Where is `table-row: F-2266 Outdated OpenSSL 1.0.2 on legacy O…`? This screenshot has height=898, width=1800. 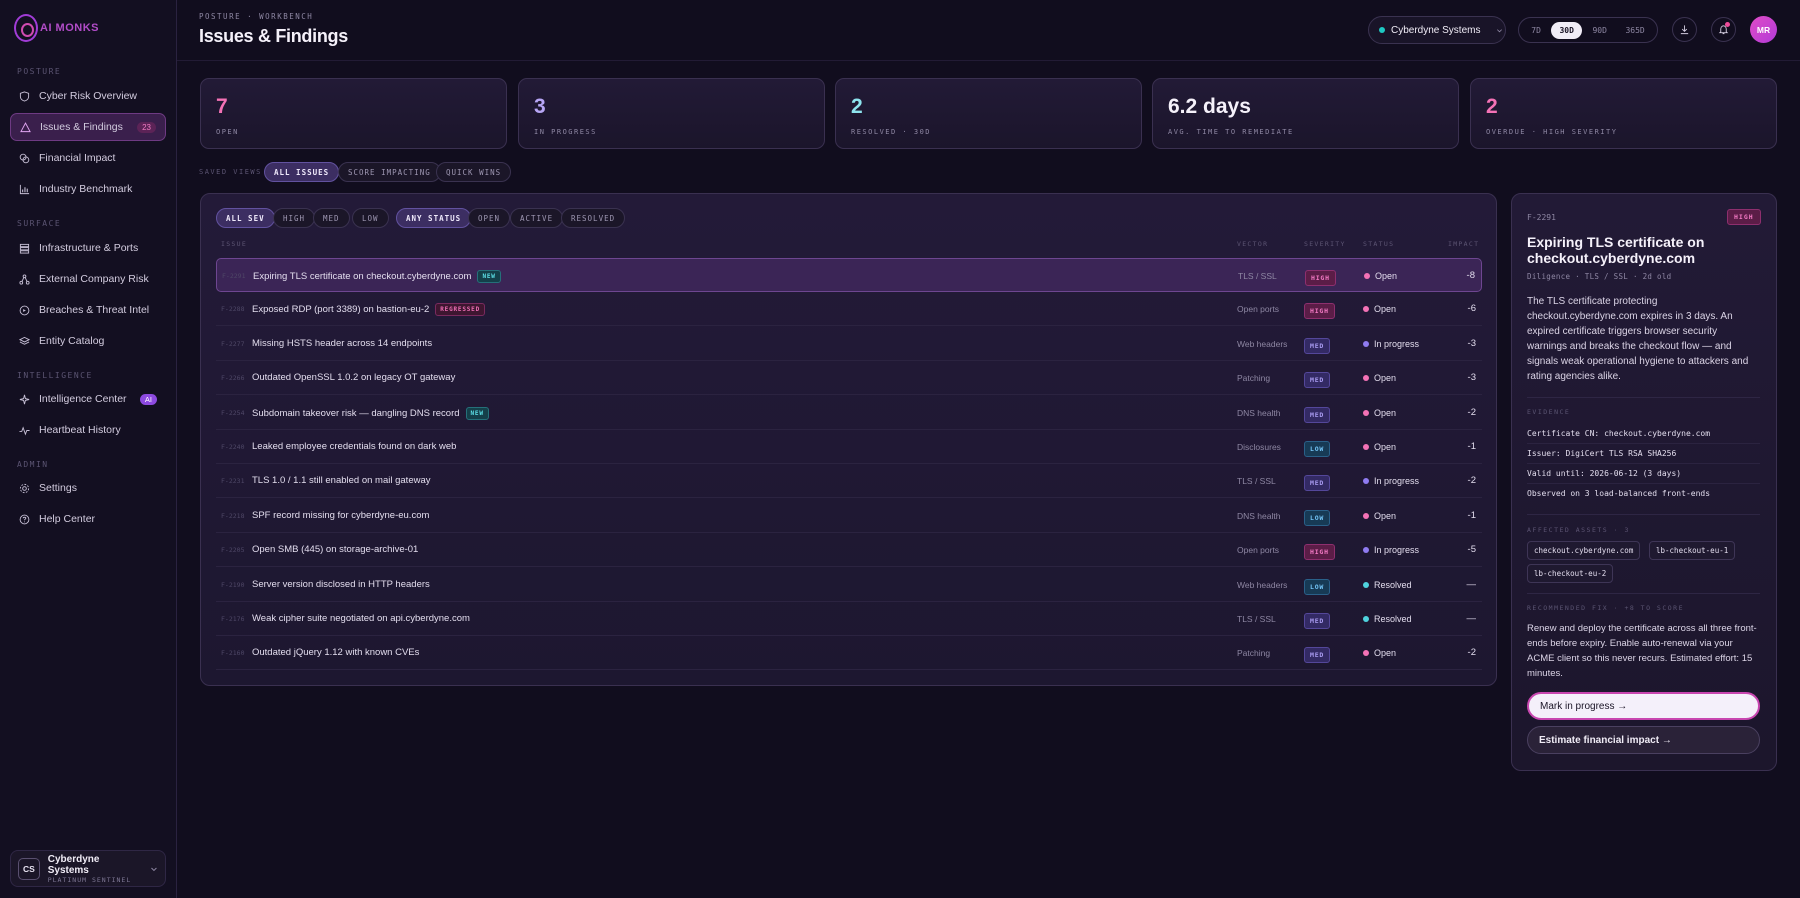 table-row: F-2266 Outdated OpenSSL 1.0.2 on legacy O… is located at coordinates (849, 378).